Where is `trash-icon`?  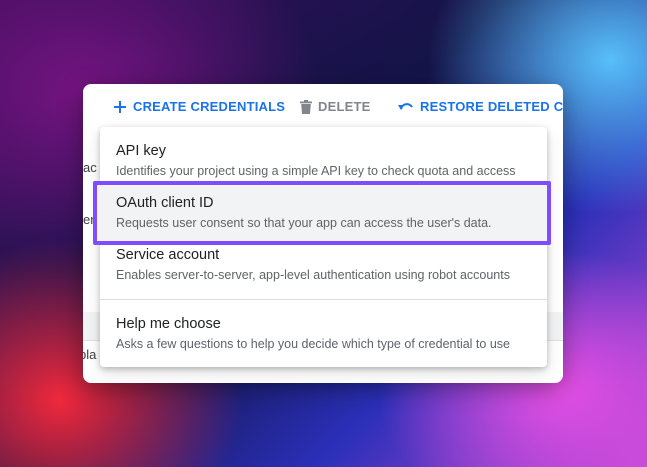 trash-icon is located at coordinates (306, 106).